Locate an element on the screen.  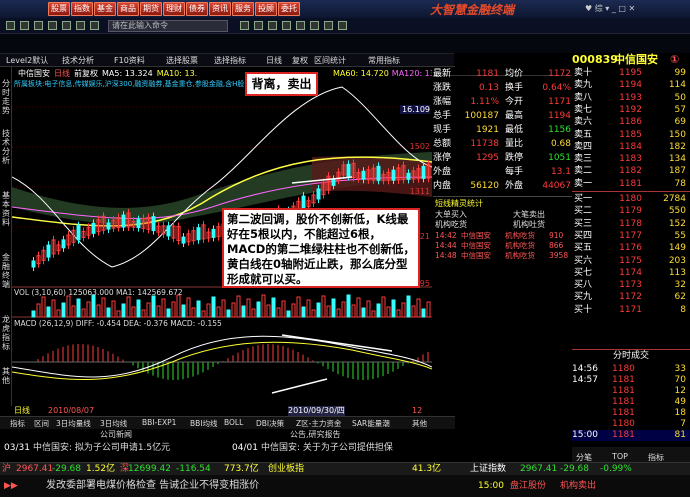
indicator-tab-4: BBI-EXP1 is located at coordinates (159, 422).